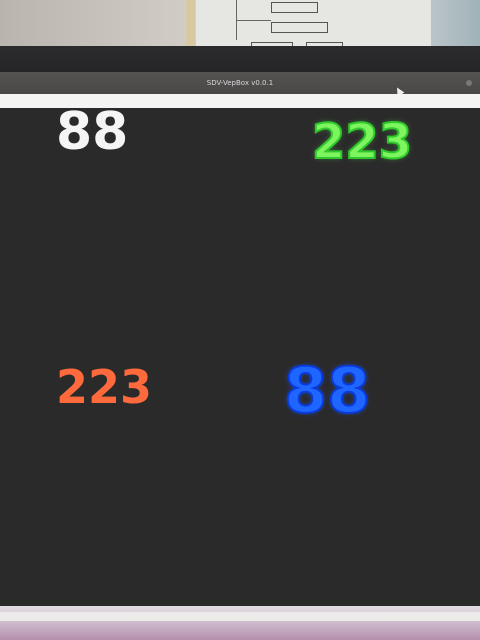  What do you see at coordinates (190, 25) in the screenshot?
I see `tape-strip` at bounding box center [190, 25].